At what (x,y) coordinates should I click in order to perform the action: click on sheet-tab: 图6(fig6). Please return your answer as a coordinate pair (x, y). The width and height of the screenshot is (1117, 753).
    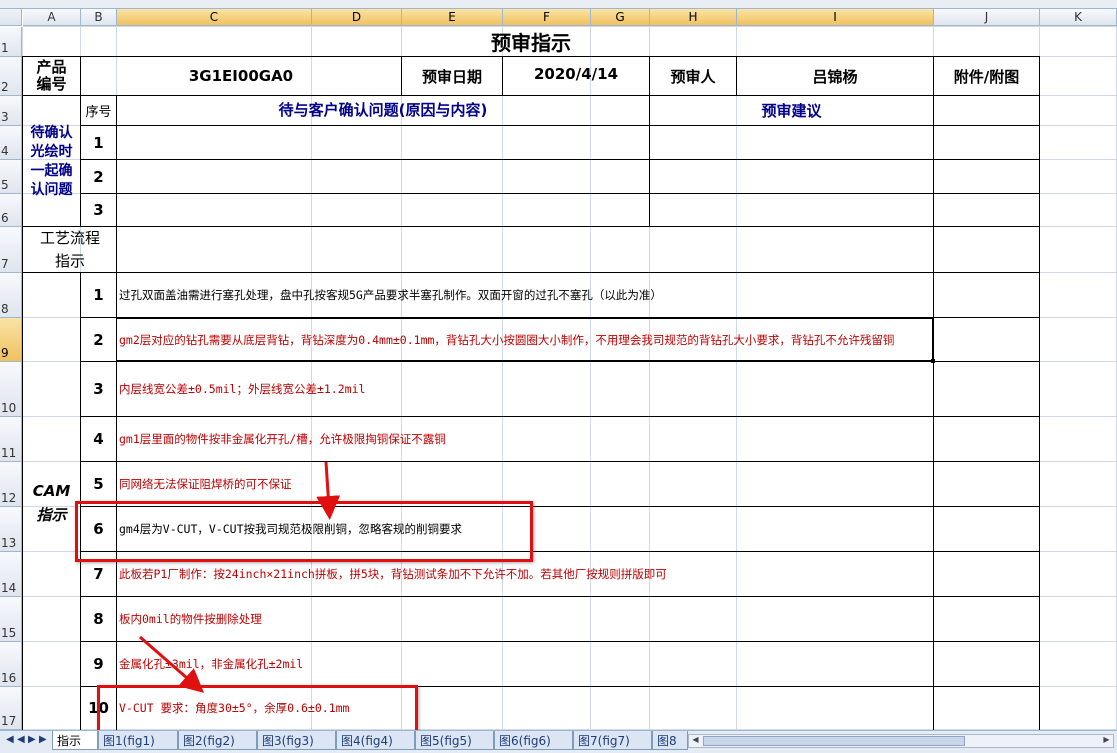
    Looking at the image, I should click on (533, 740).